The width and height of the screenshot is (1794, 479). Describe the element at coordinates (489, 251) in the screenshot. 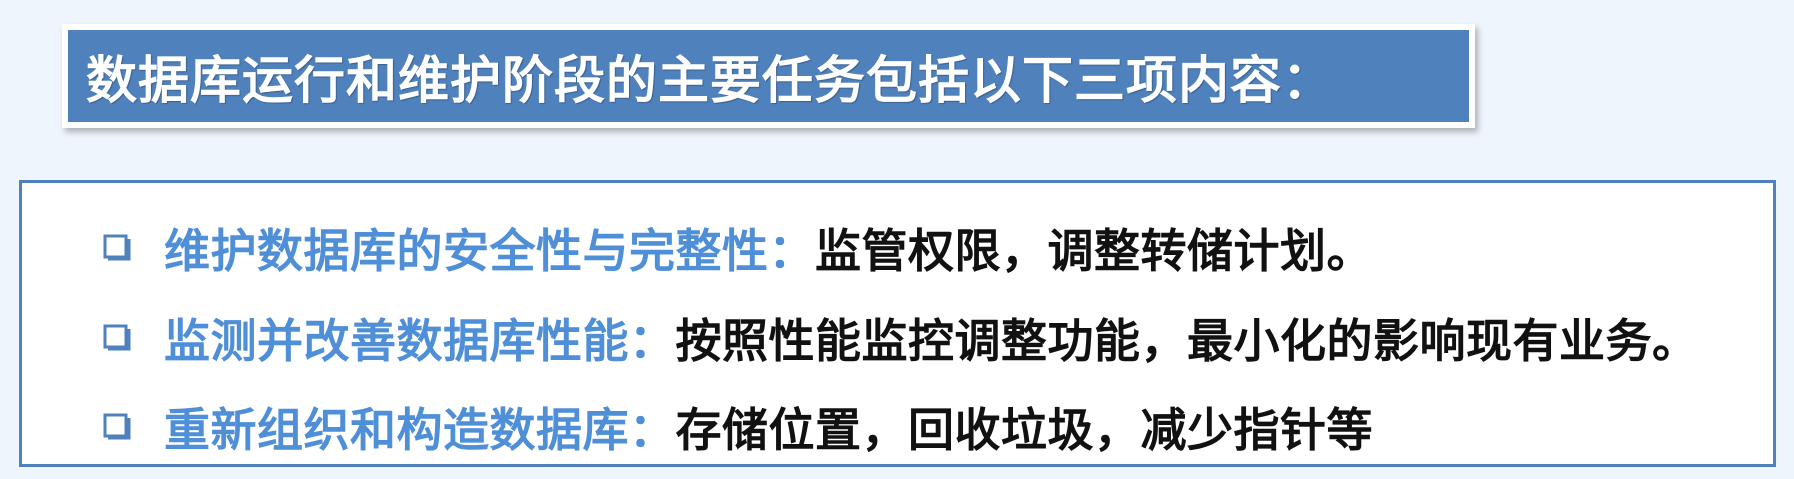

I see `task-heading: 维护数据库的安全性与完整性：` at that location.